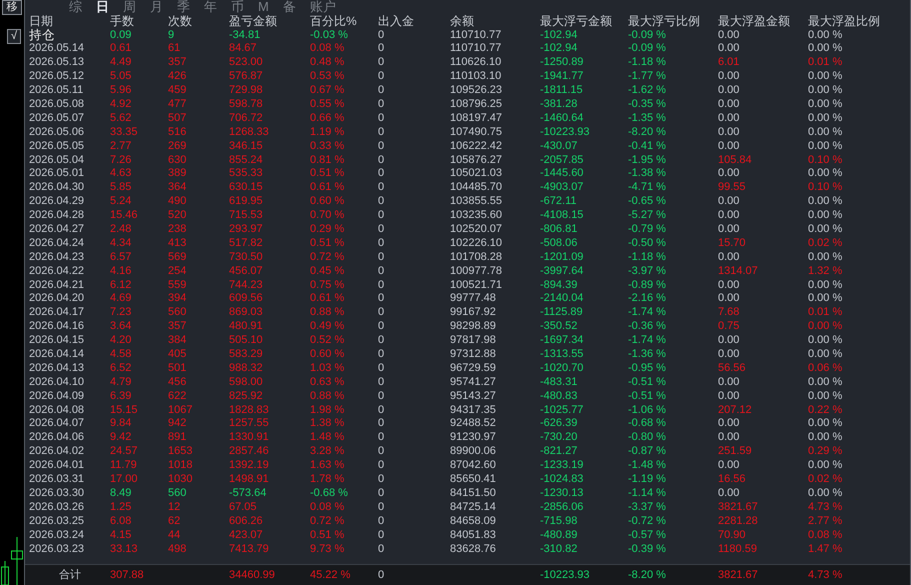 Image resolution: width=911 pixels, height=585 pixels. I want to click on table-cell-text: 0.51 %, so click(328, 174).